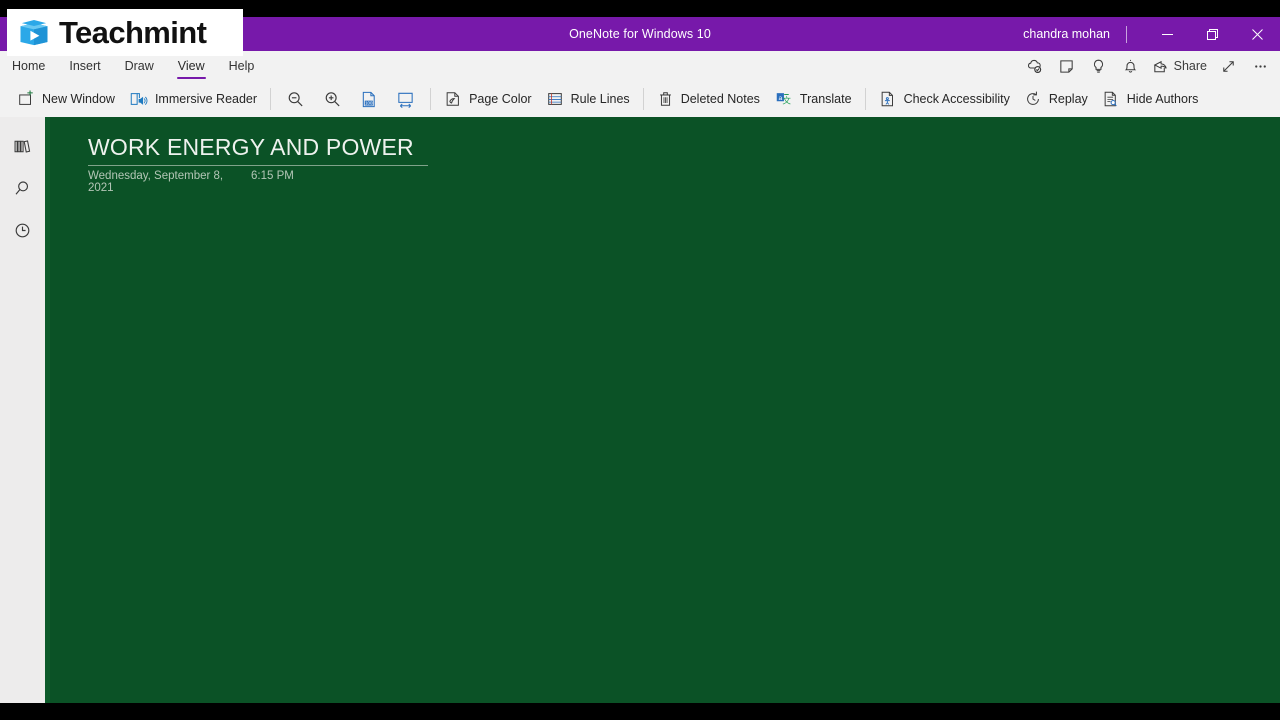 This screenshot has width=1280, height=720. What do you see at coordinates (26, 97) in the screenshot?
I see `new-window-icon` at bounding box center [26, 97].